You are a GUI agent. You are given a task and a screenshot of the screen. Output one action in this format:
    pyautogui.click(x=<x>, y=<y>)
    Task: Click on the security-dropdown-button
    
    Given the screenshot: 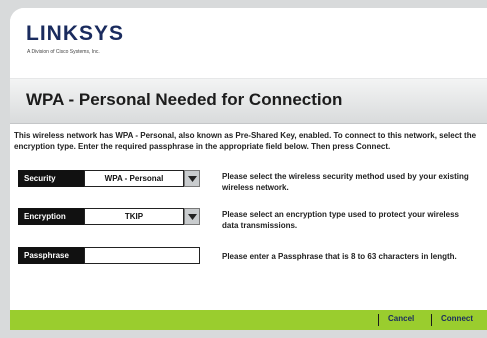 What is the action you would take?
    pyautogui.click(x=192, y=178)
    